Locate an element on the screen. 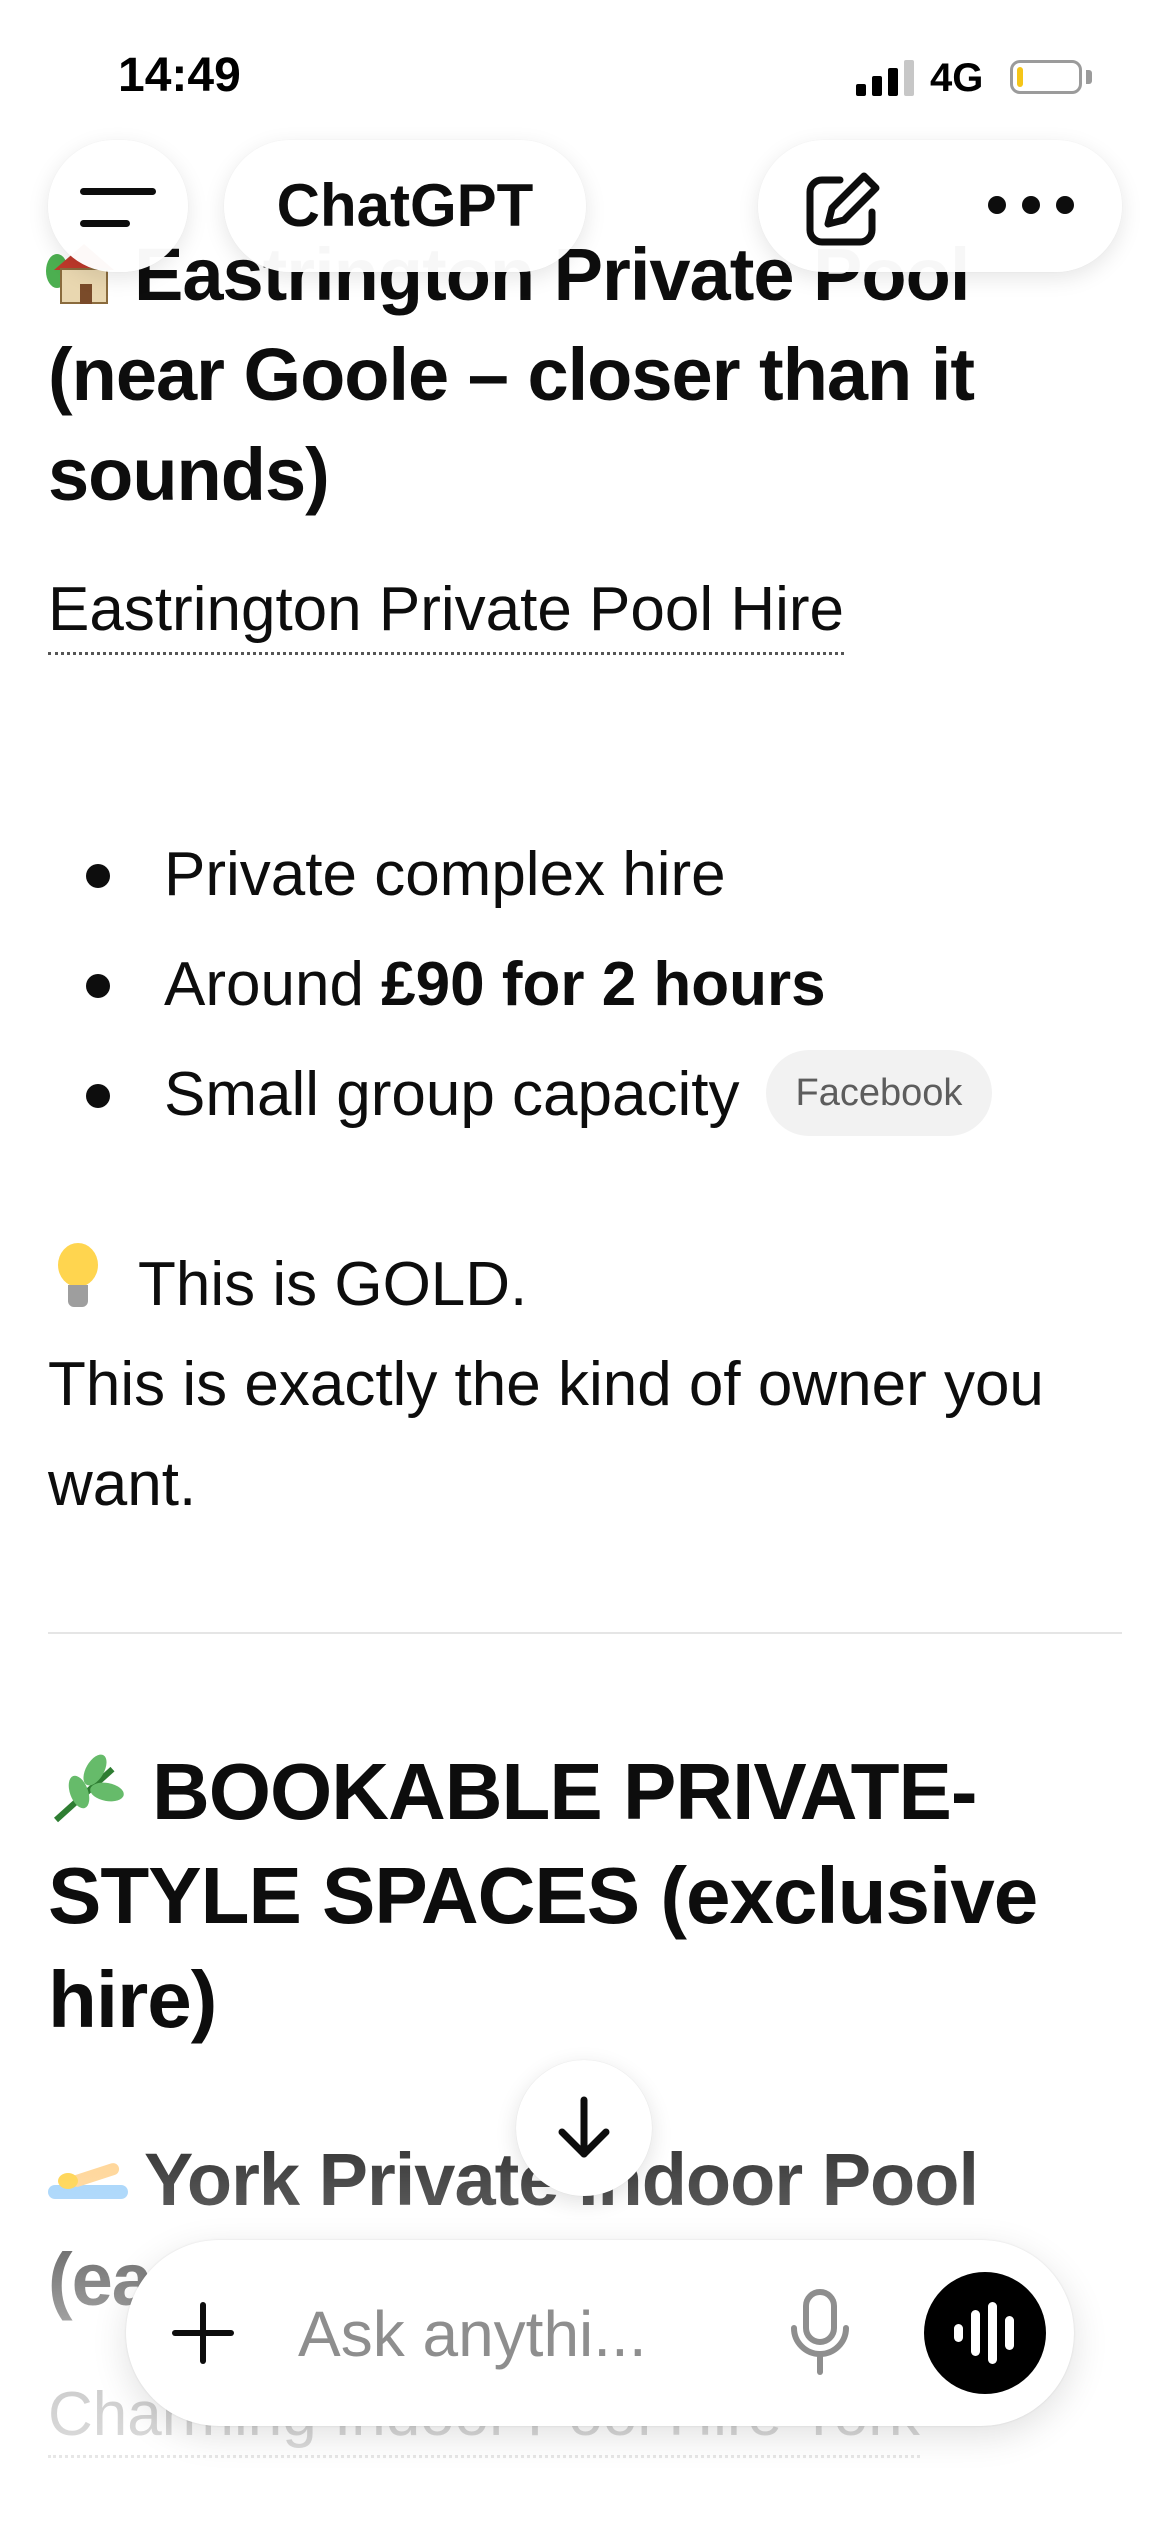  model-selector-button: ChatGPT is located at coordinates (405, 206).